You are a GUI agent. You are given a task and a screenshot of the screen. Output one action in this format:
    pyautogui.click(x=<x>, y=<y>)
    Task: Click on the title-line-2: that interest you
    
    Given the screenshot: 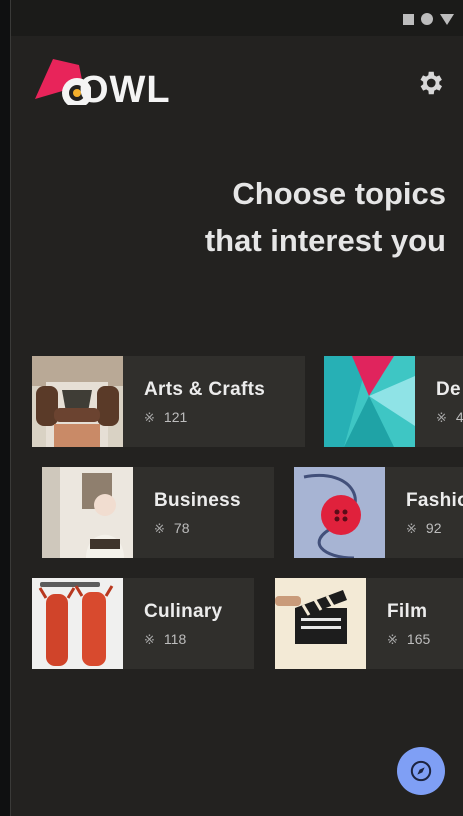 What is the action you would take?
    pyautogui.click(x=325, y=240)
    